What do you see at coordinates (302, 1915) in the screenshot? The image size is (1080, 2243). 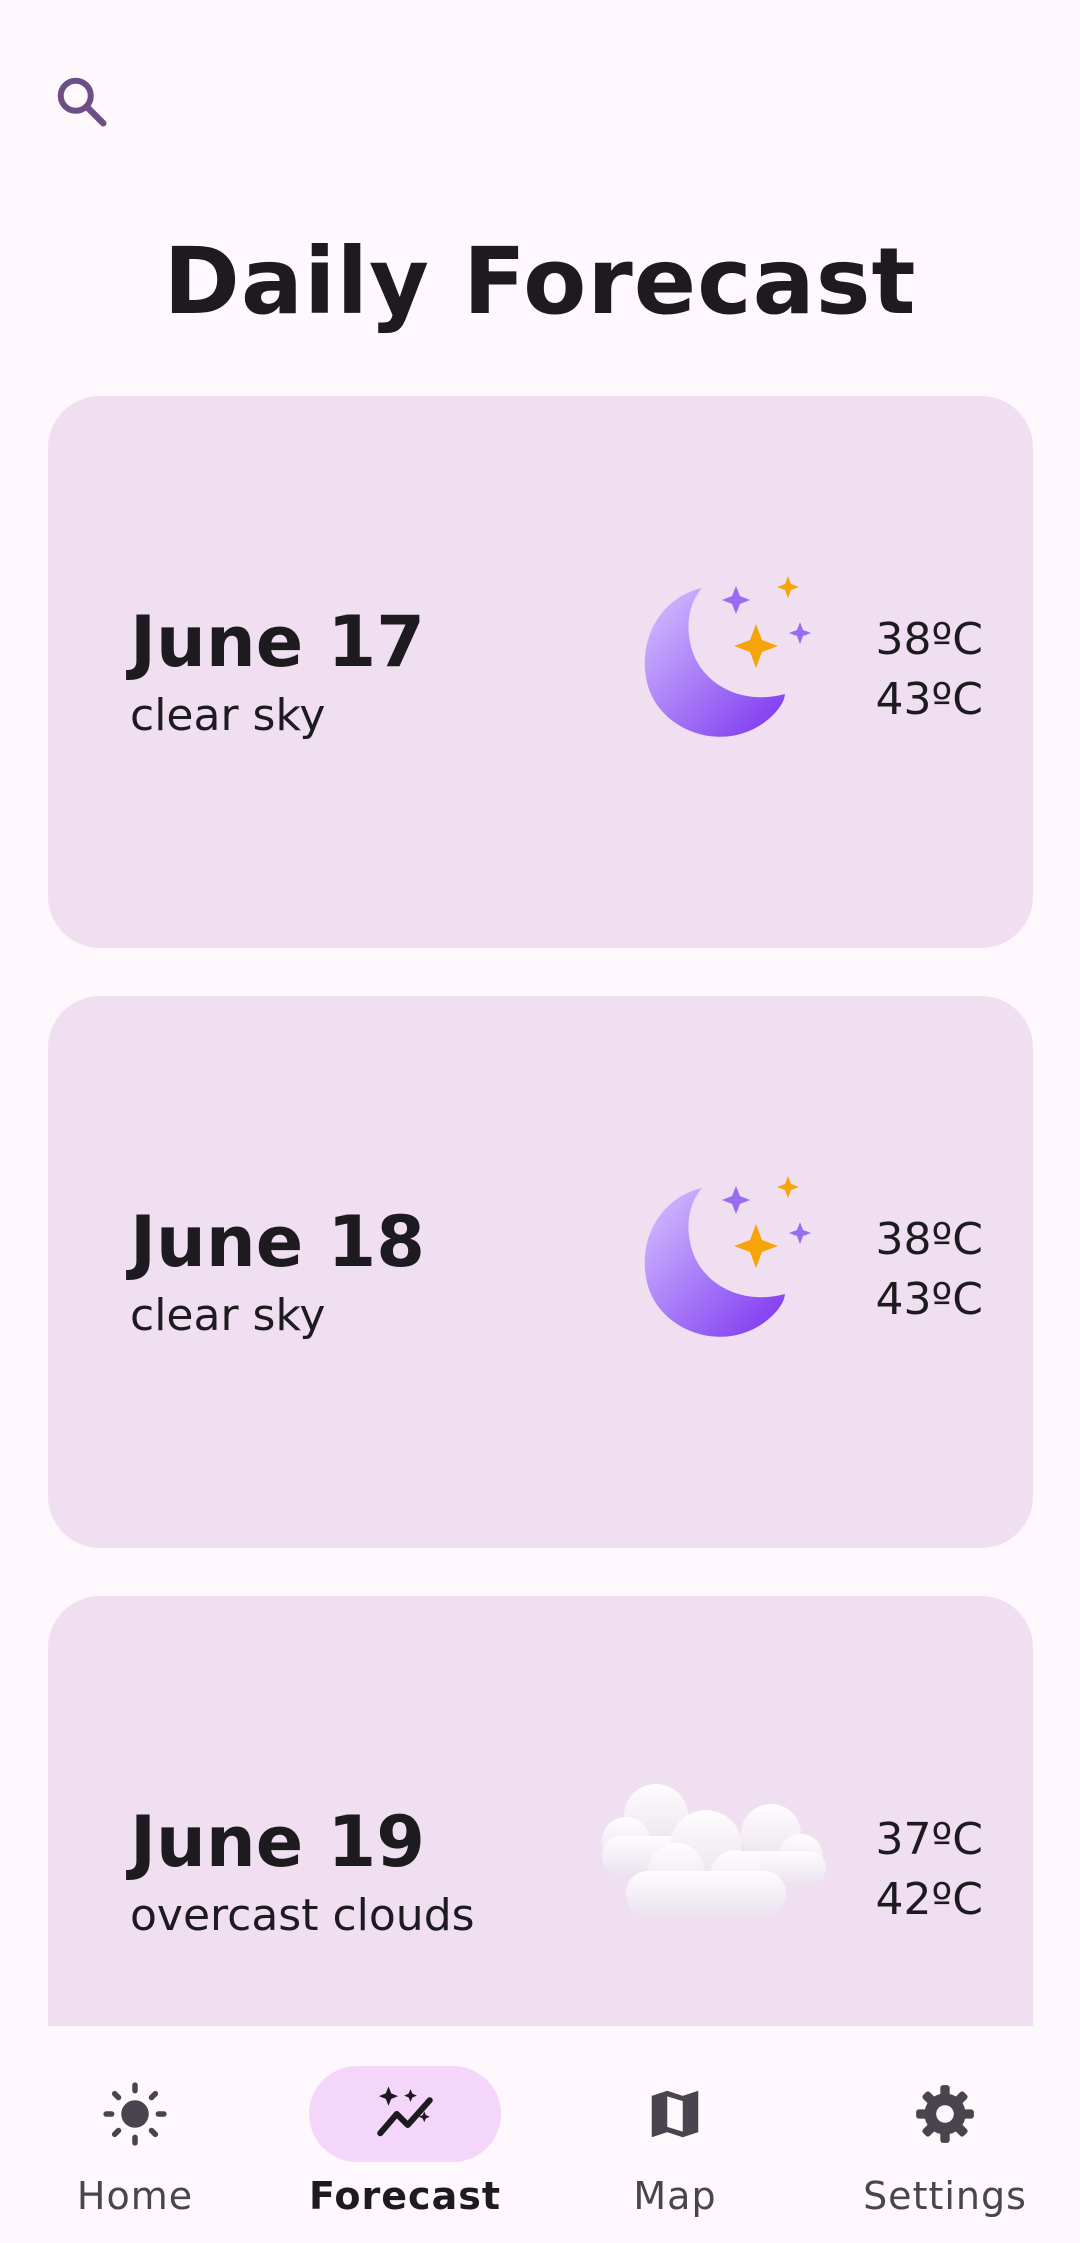 I see `forecast-description: overcast clouds` at bounding box center [302, 1915].